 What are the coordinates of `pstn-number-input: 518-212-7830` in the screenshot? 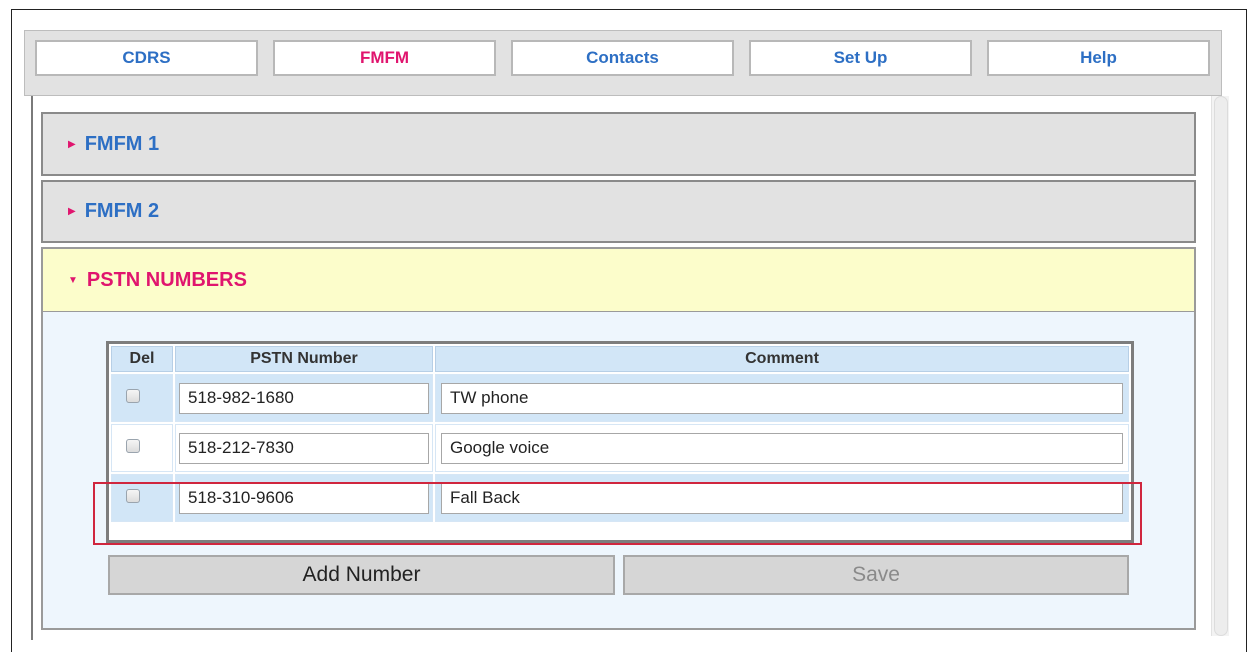 It's located at (304, 448).